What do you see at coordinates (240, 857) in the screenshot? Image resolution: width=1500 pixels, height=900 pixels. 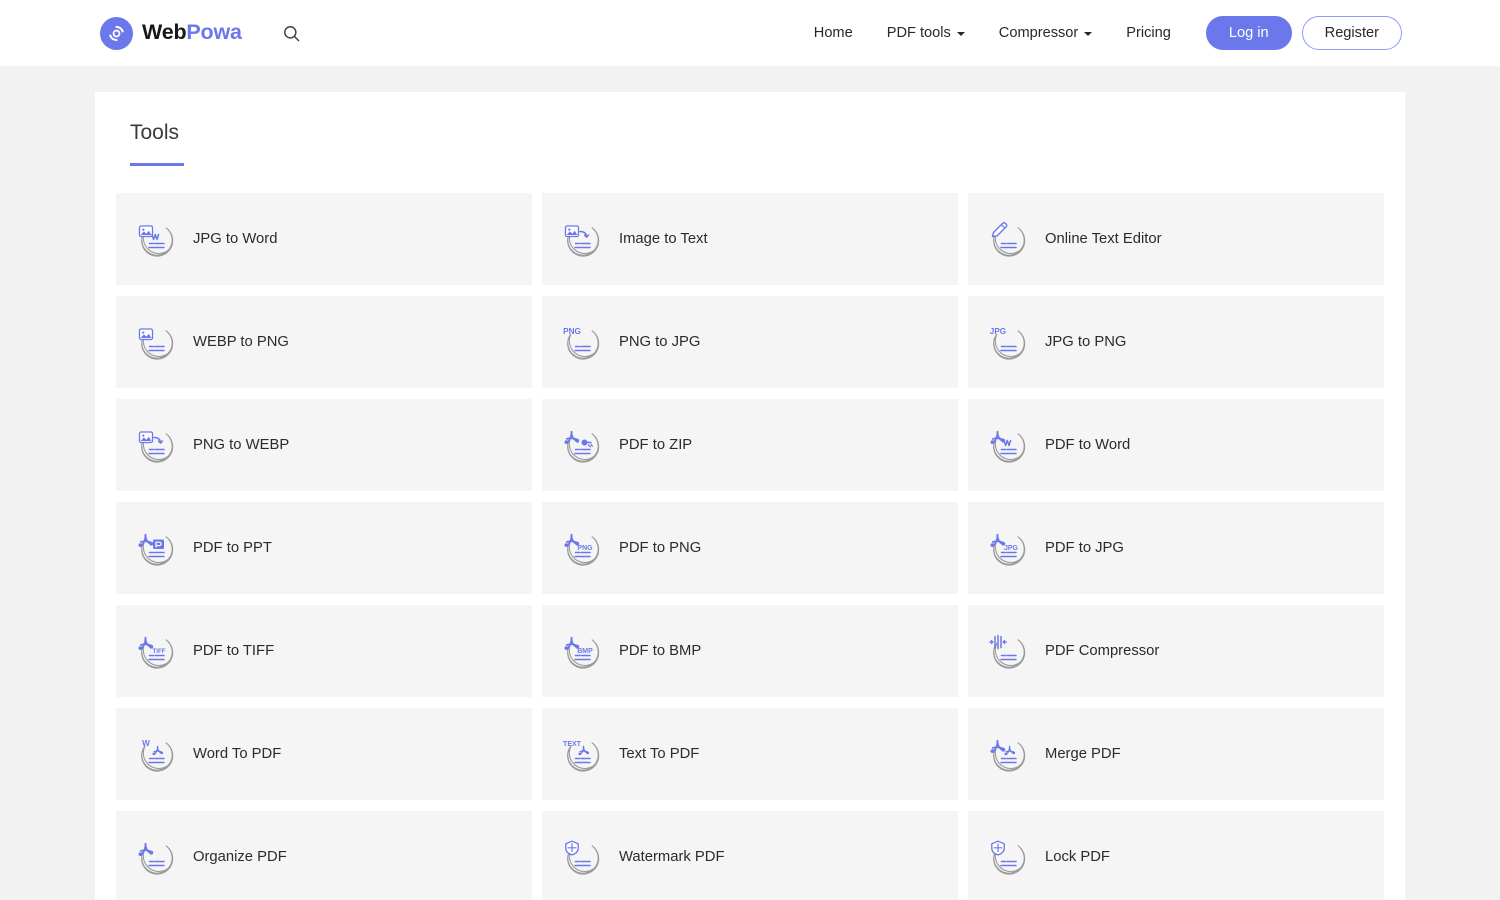 I see `tool-card-label: Organize PDF` at bounding box center [240, 857].